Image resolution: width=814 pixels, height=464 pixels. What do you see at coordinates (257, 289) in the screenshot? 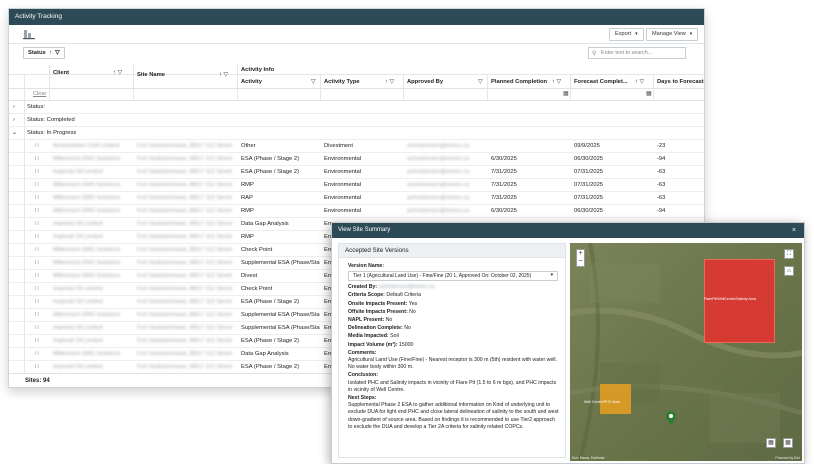
I see `cell-activity: Check Point` at bounding box center [257, 289].